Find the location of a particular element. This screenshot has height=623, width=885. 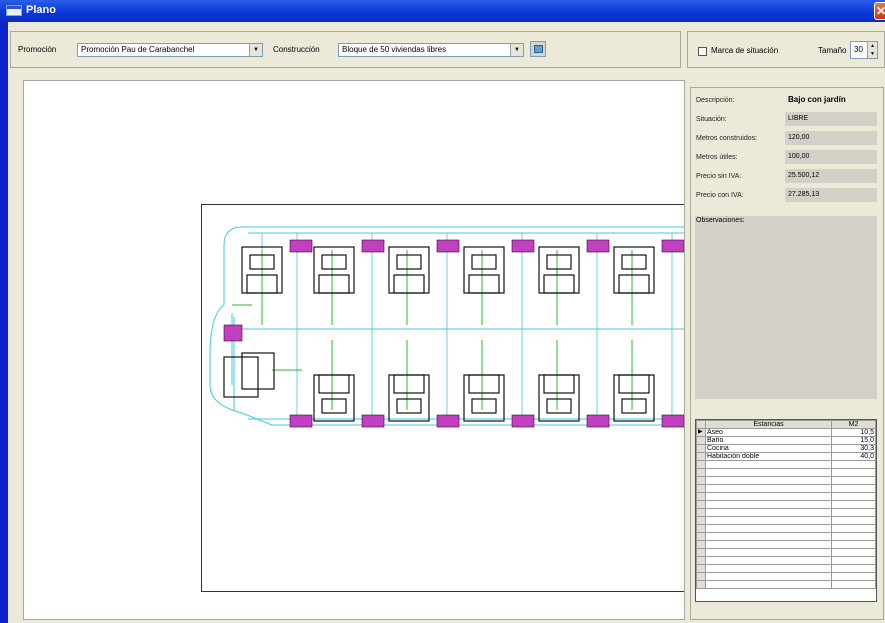

precio-sin-iva-label: Precio sin IVA: is located at coordinates (719, 176).